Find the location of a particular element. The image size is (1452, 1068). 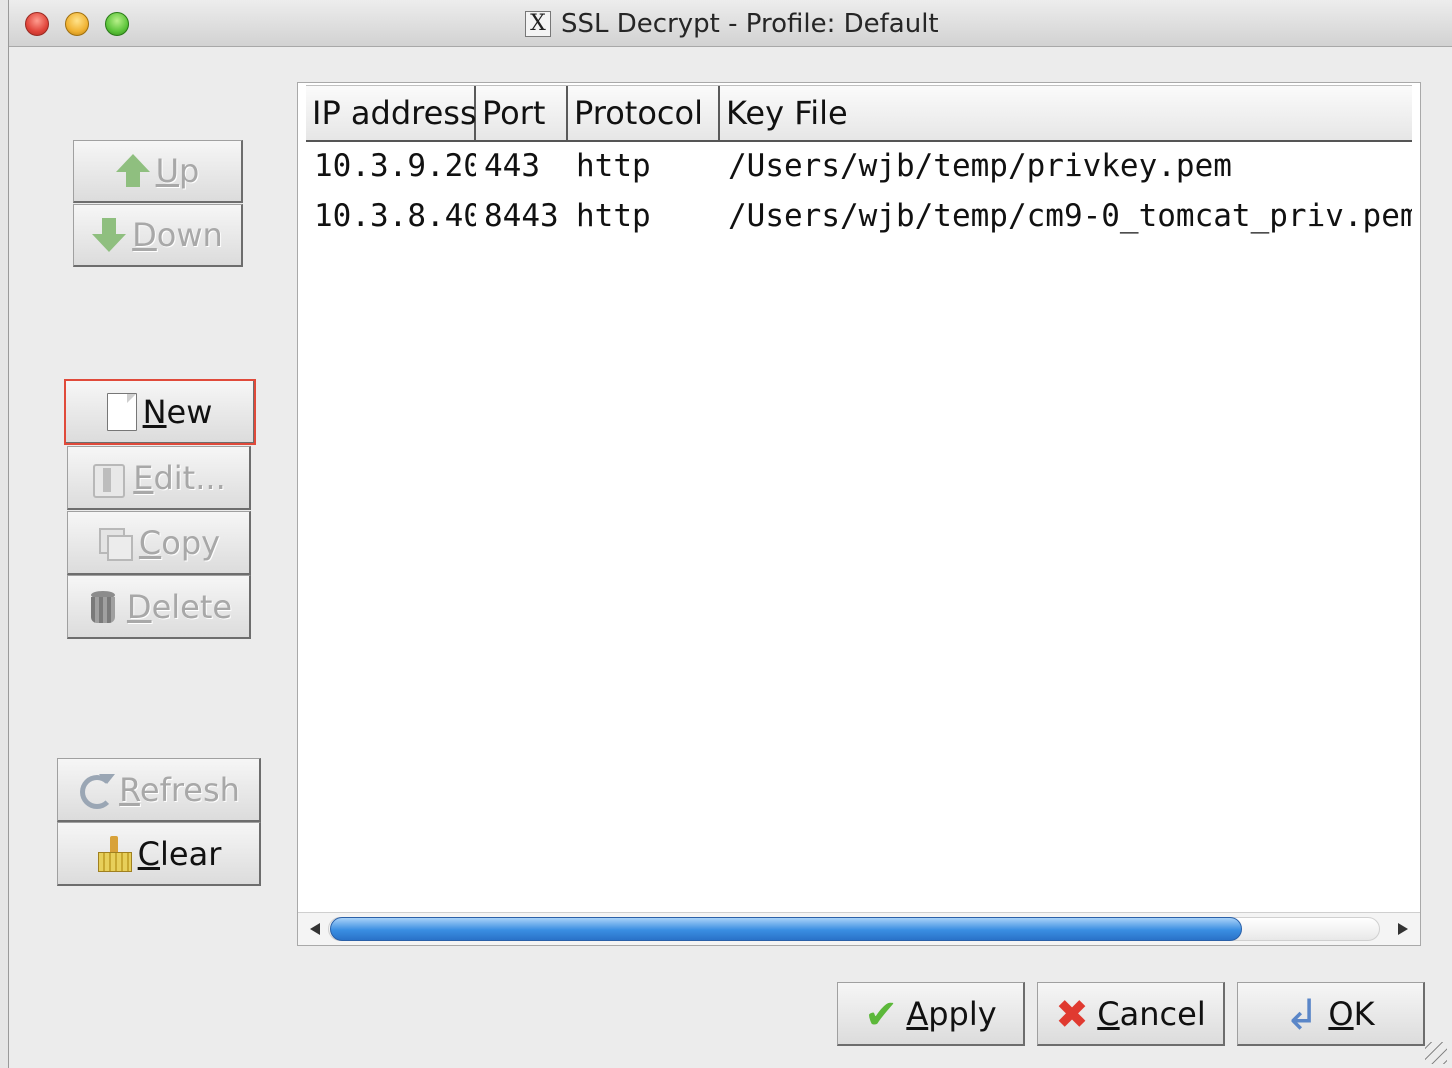

refresh-icon is located at coordinates (96, 790).